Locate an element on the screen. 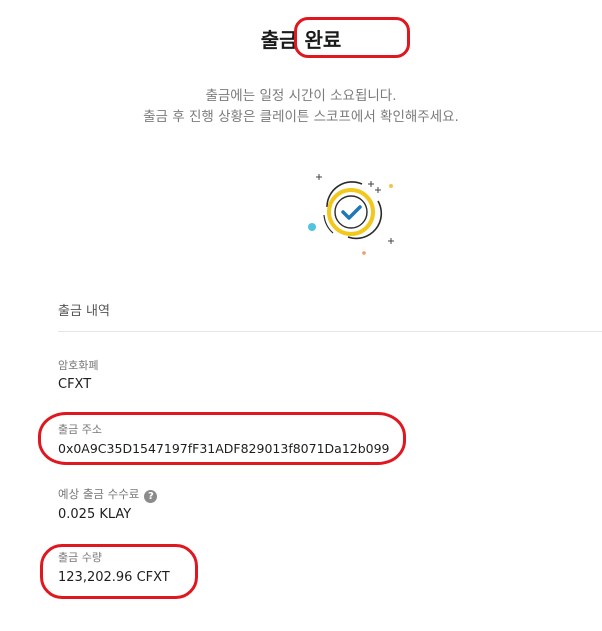 Image resolution: width=602 pixels, height=631 pixels. section-divider is located at coordinates (330, 331).